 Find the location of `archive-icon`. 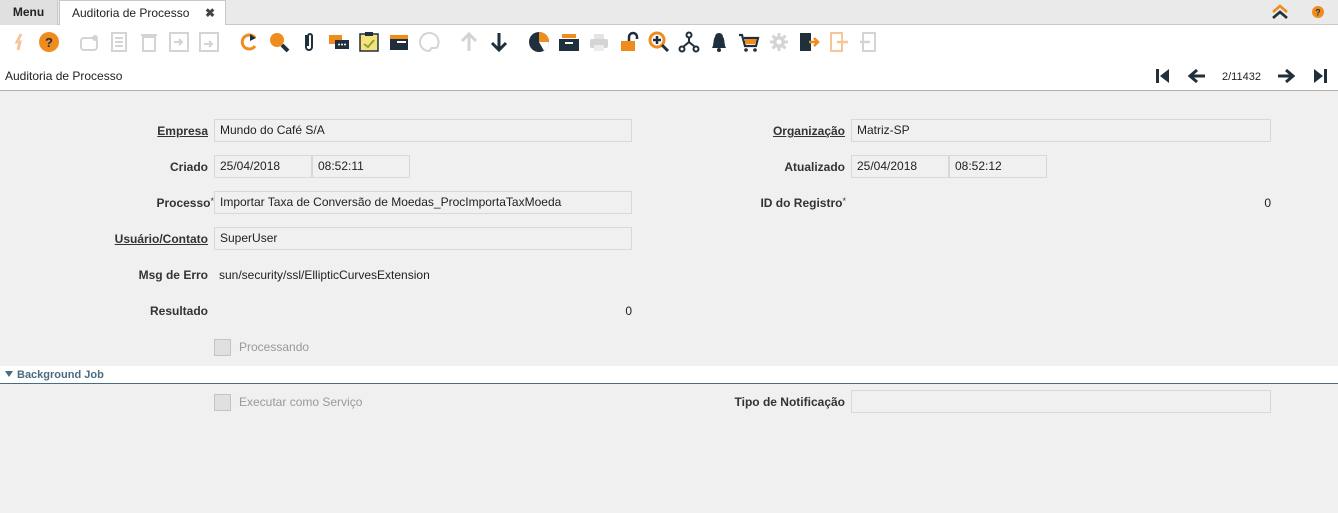

archive-icon is located at coordinates (399, 42).